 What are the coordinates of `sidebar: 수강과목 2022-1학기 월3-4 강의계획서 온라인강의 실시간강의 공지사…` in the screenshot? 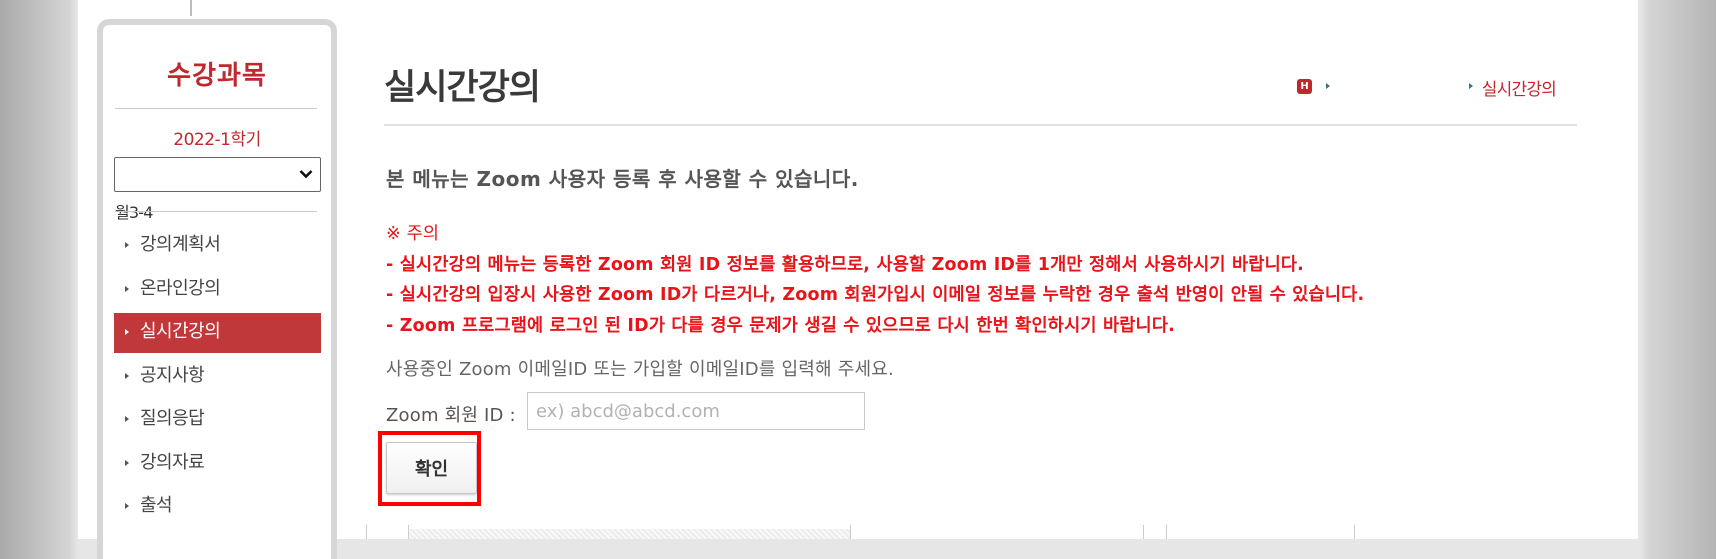 It's located at (217, 289).